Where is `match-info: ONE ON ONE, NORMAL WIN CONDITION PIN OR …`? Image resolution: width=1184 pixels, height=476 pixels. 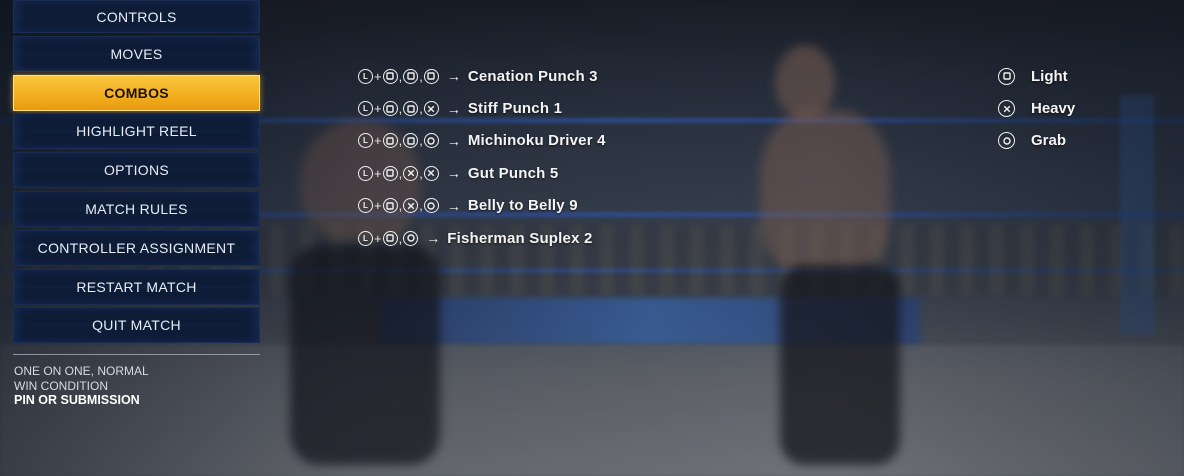
match-info: ONE ON ONE, NORMAL WIN CONDITION PIN OR … is located at coordinates (81, 386).